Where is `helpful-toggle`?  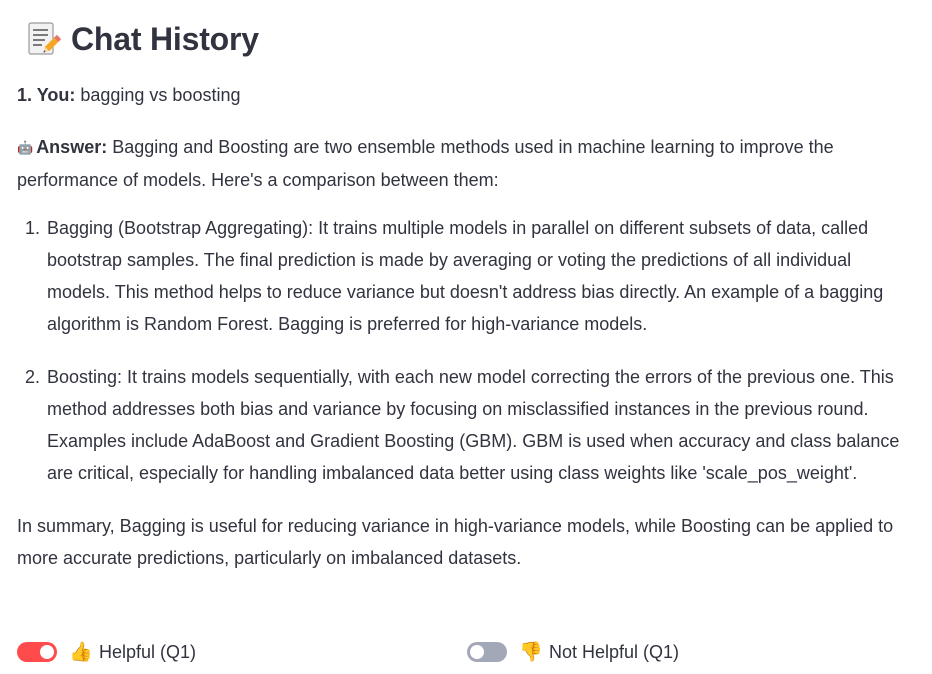 helpful-toggle is located at coordinates (37, 652).